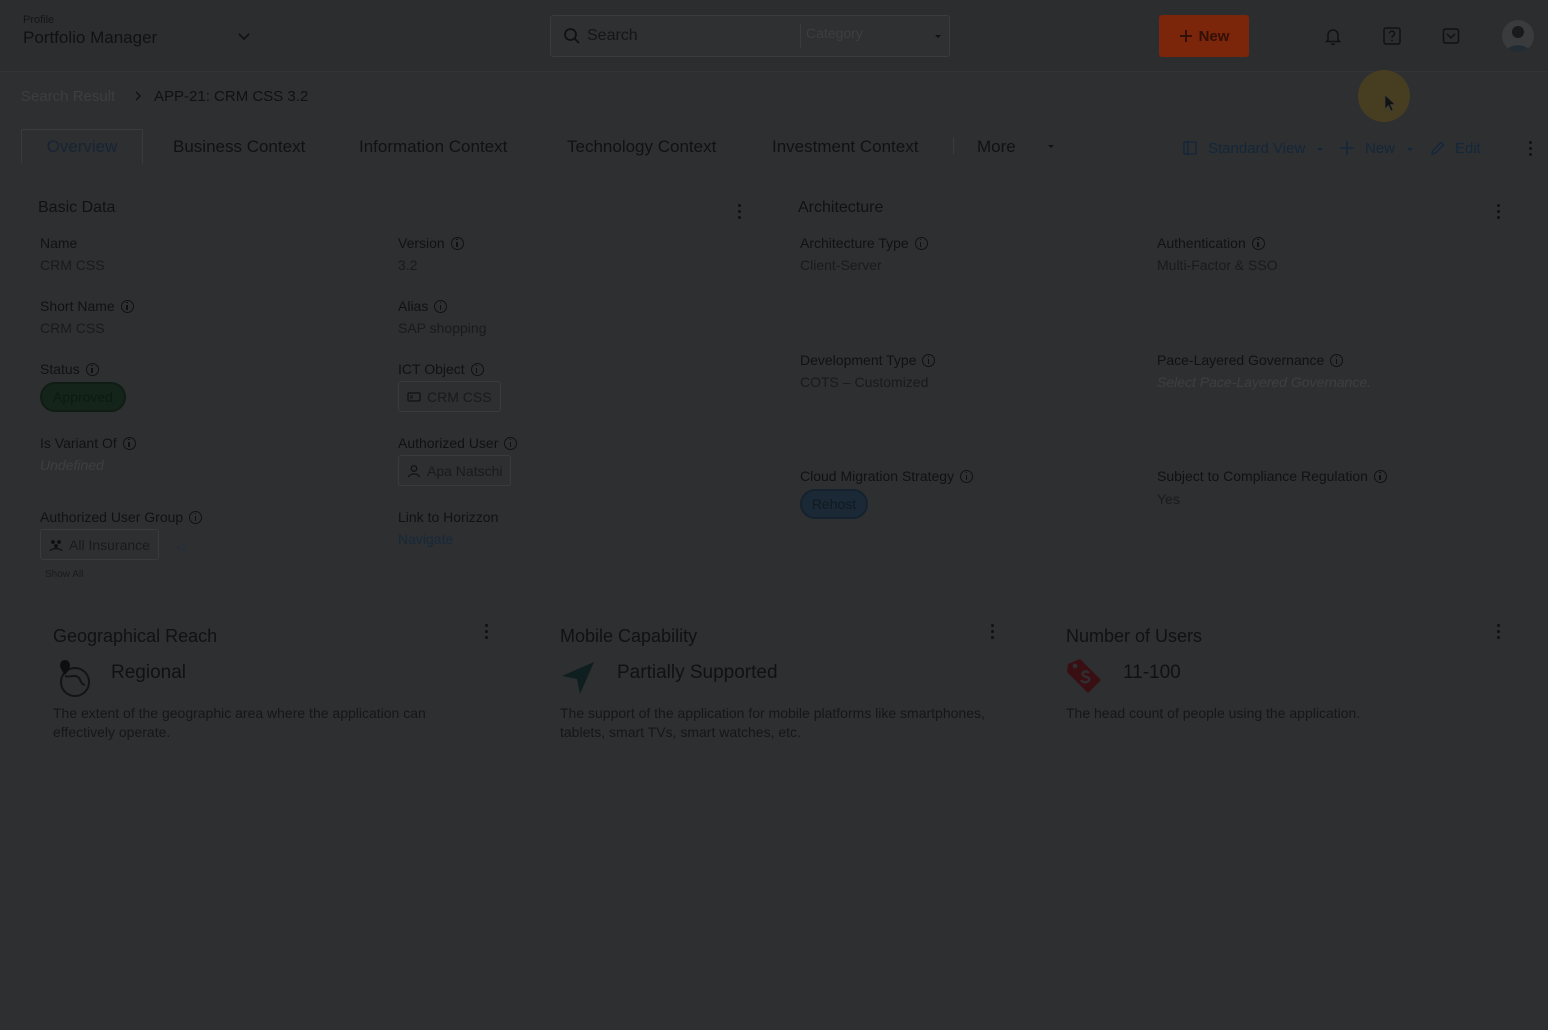  What do you see at coordinates (864, 243) in the screenshot?
I see `architecture-type-label: Architecture Type` at bounding box center [864, 243].